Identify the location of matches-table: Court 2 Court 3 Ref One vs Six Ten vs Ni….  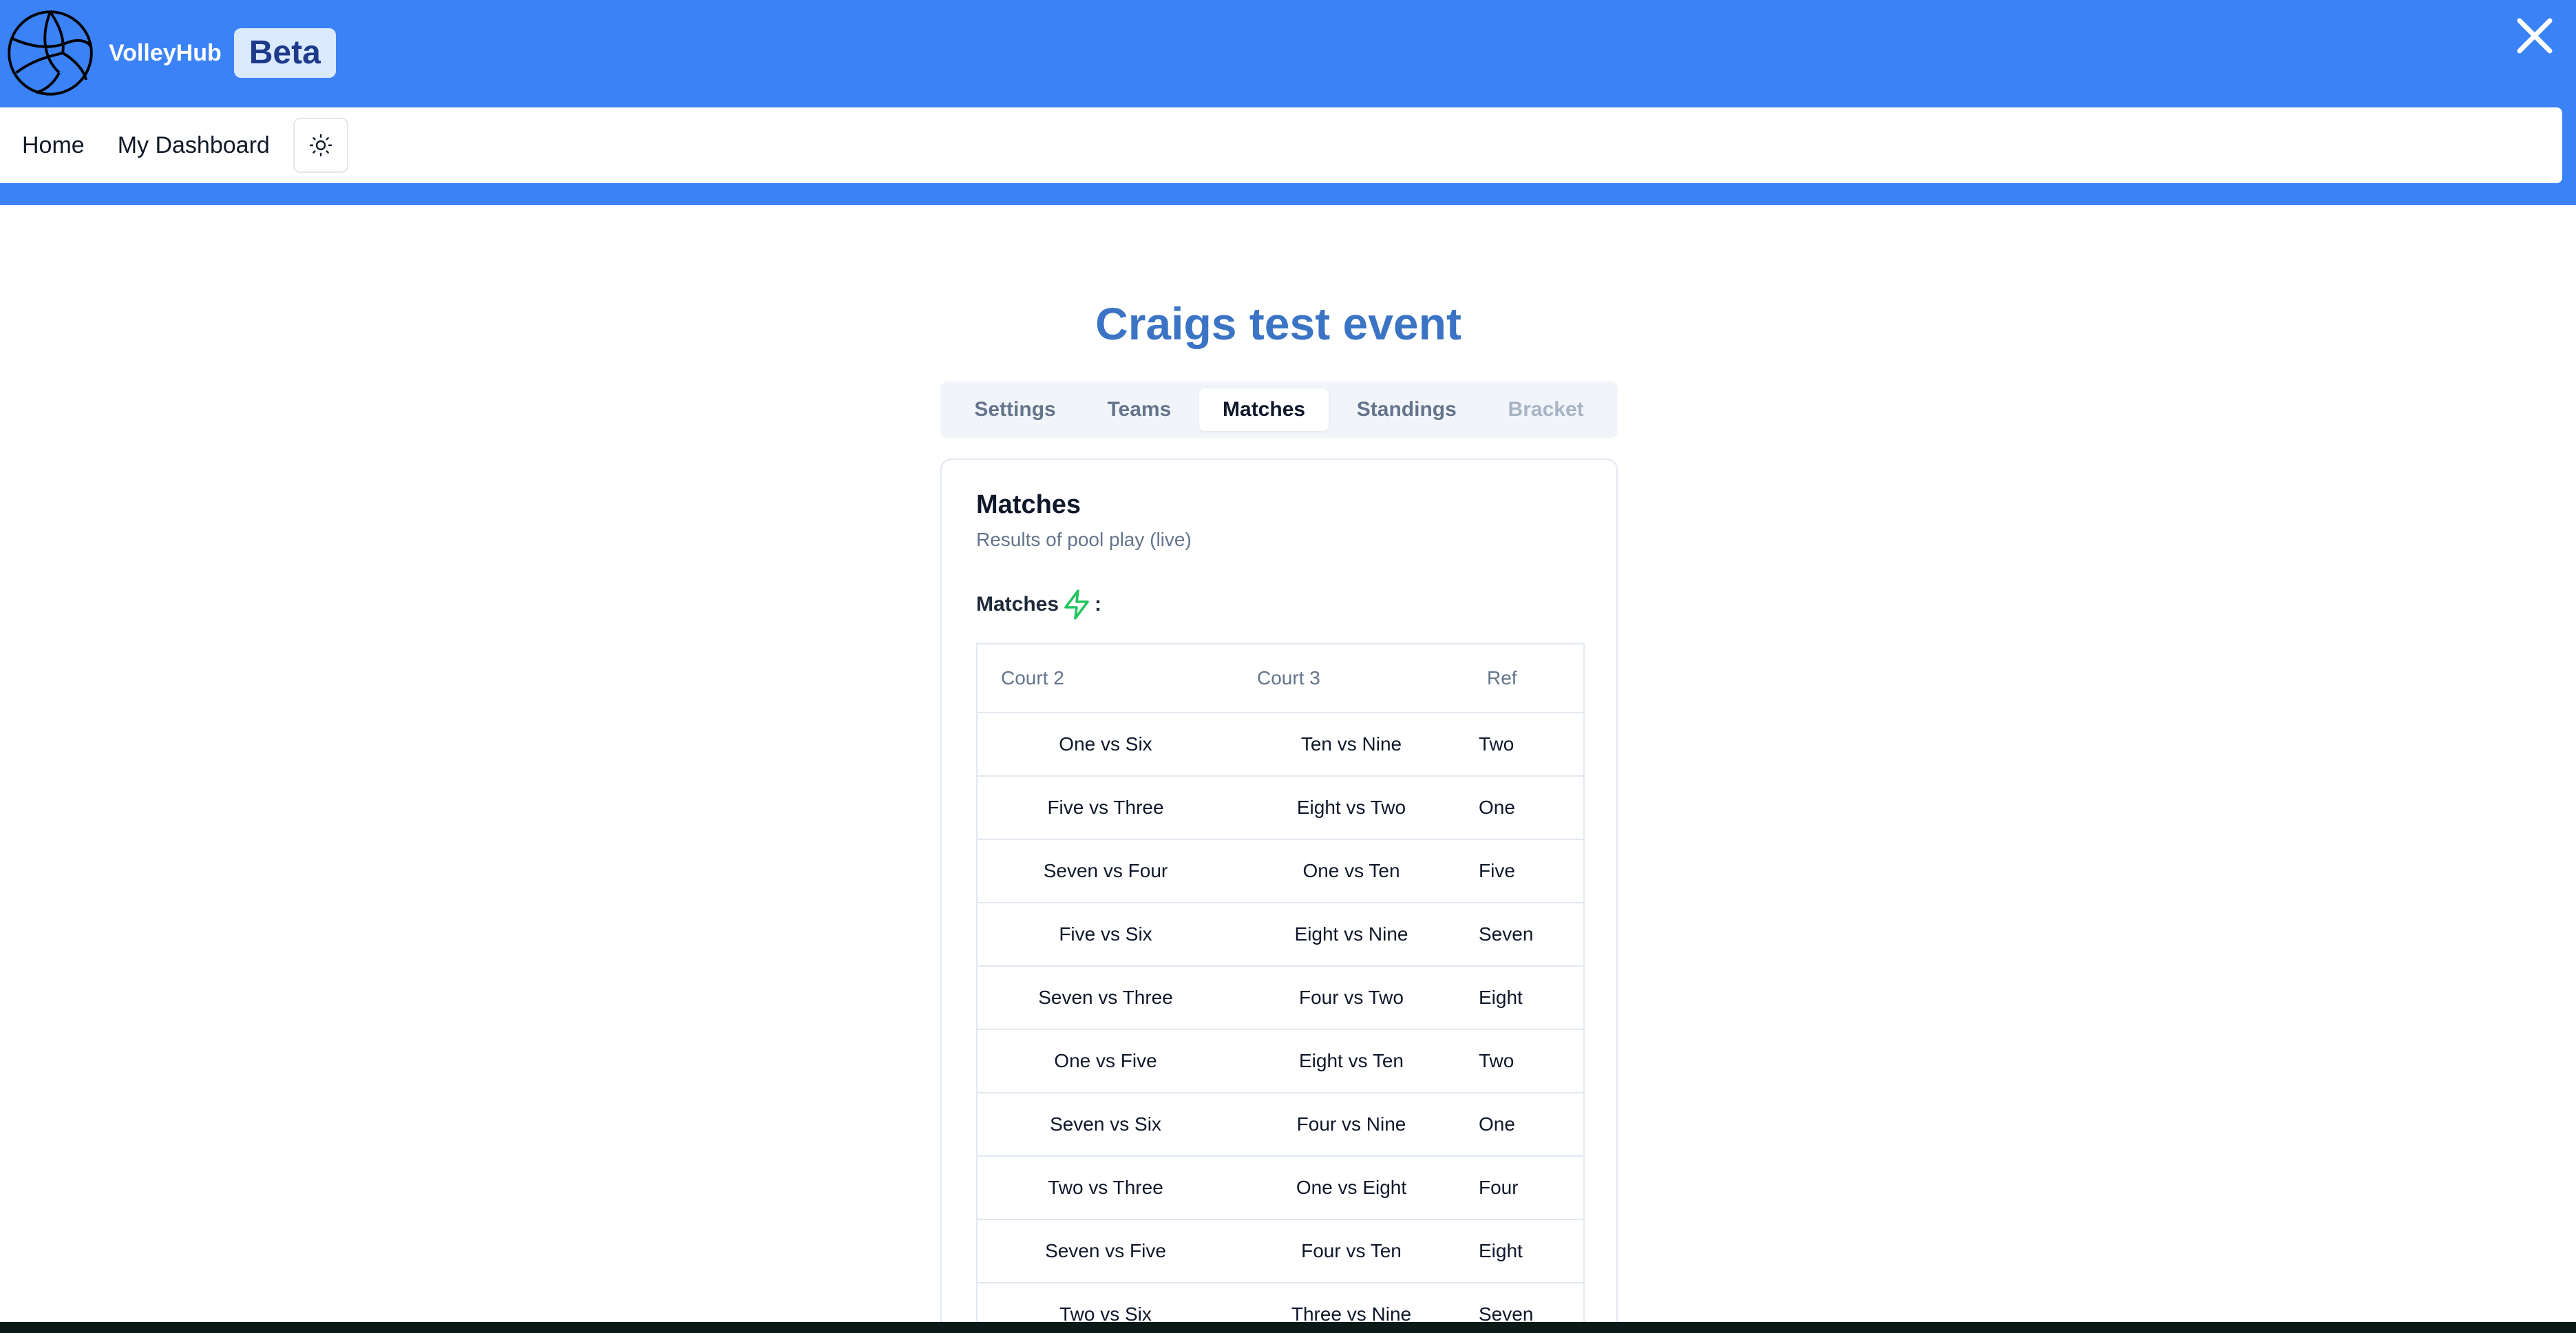
(1281, 988).